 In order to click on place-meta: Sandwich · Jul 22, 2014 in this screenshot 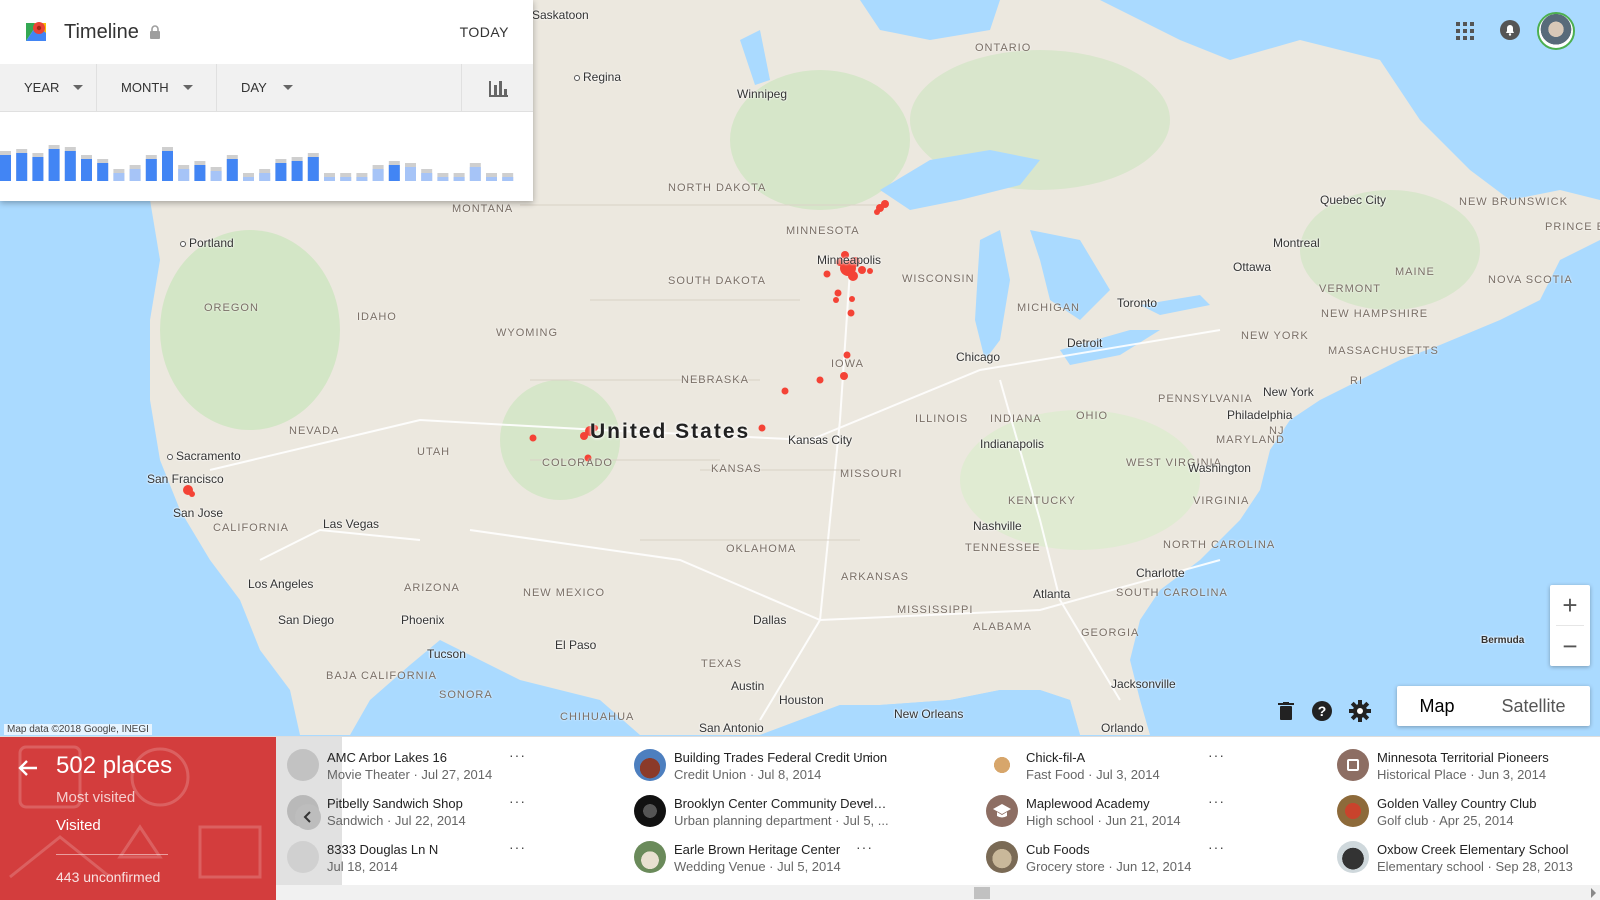, I will do `click(396, 820)`.